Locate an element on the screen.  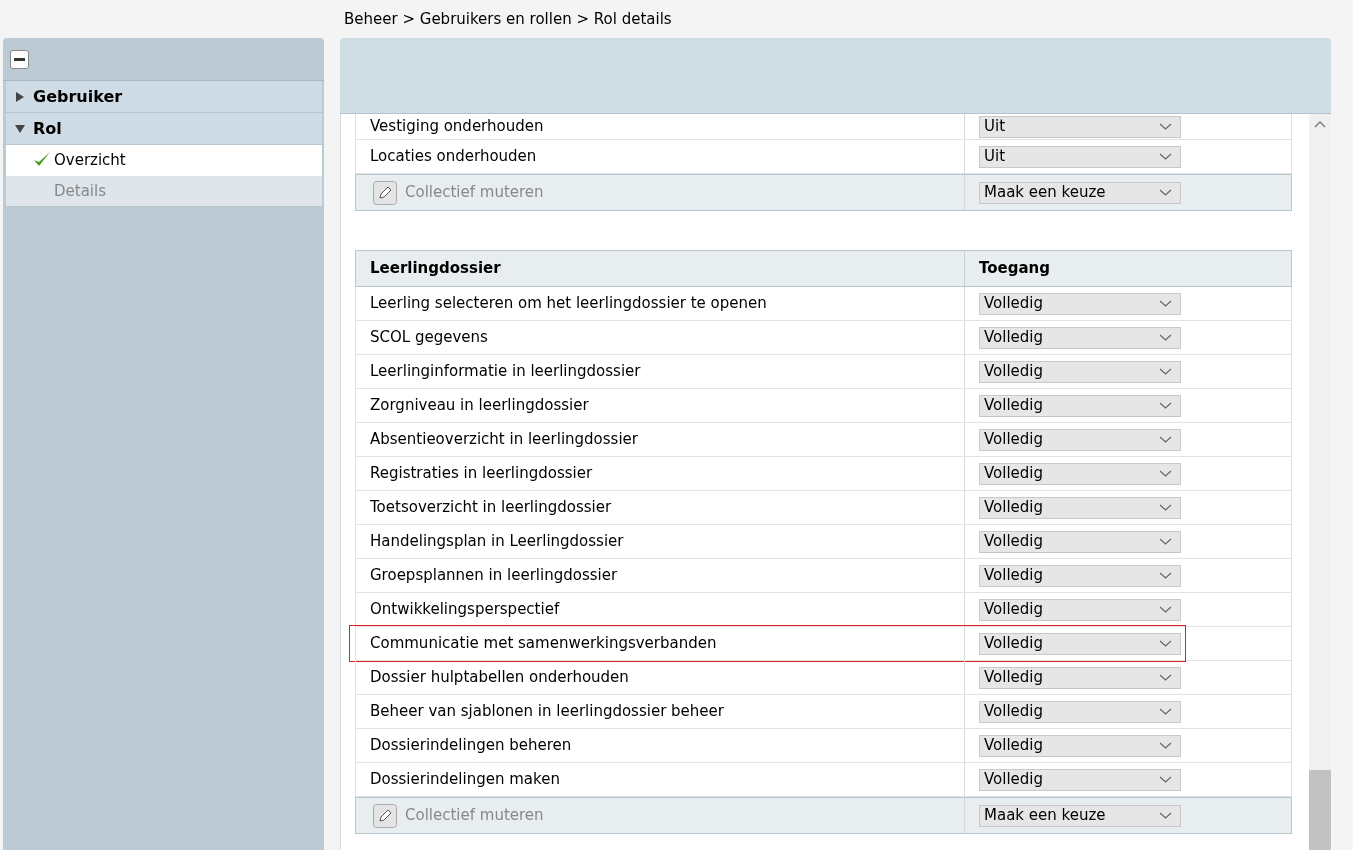
permission-label: Dossierindelingen maken is located at coordinates (465, 780).